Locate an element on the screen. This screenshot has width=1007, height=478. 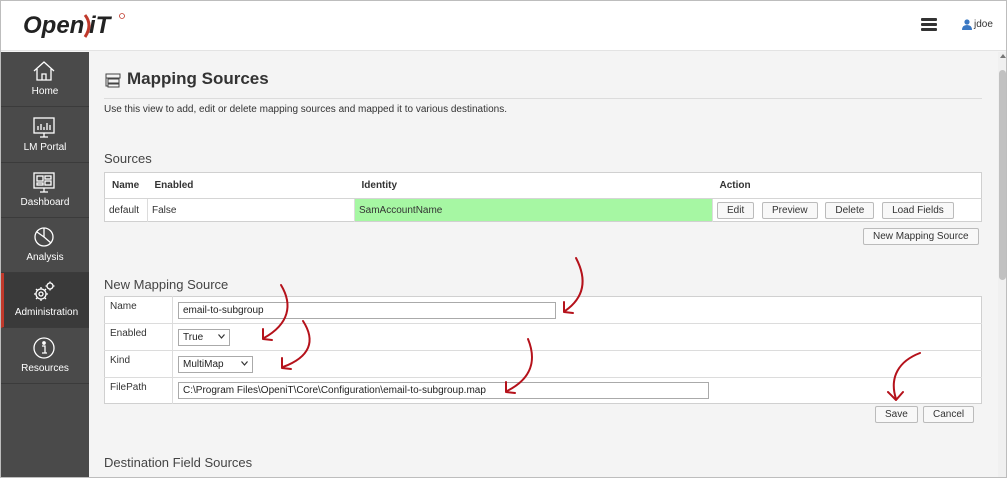
analysis-icon is located at coordinates (44, 237).